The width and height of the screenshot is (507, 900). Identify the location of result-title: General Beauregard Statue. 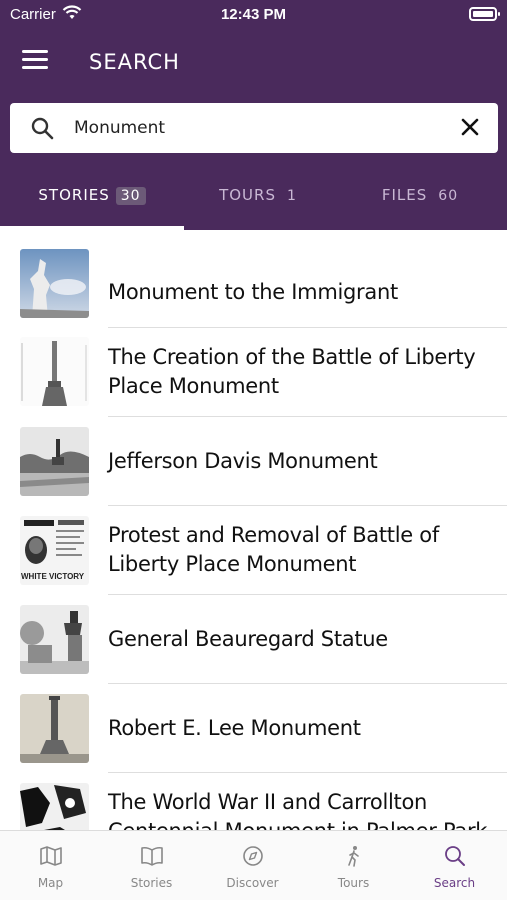
(248, 639).